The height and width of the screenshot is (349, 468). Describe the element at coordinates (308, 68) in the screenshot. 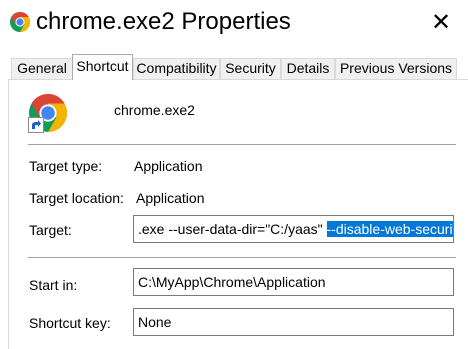

I see `tab-details: Details` at that location.